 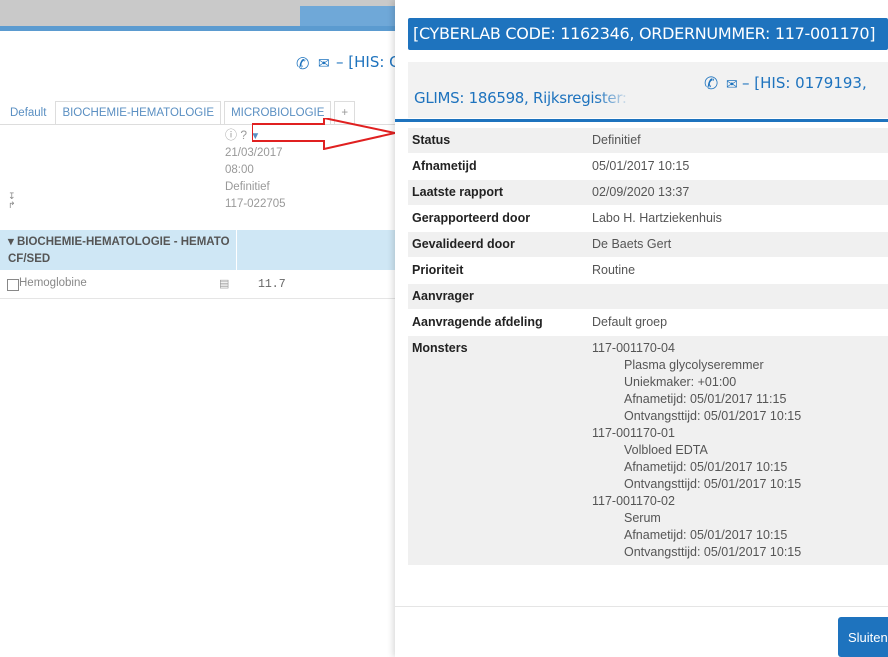 What do you see at coordinates (463, 244) in the screenshot?
I see `detail-key: Gevalideerd door` at bounding box center [463, 244].